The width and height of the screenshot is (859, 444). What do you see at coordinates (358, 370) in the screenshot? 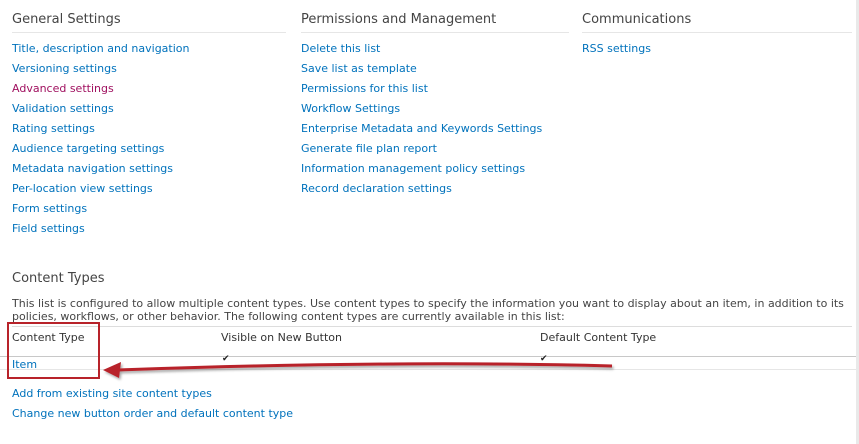
I see `arrow-left-icon` at bounding box center [358, 370].